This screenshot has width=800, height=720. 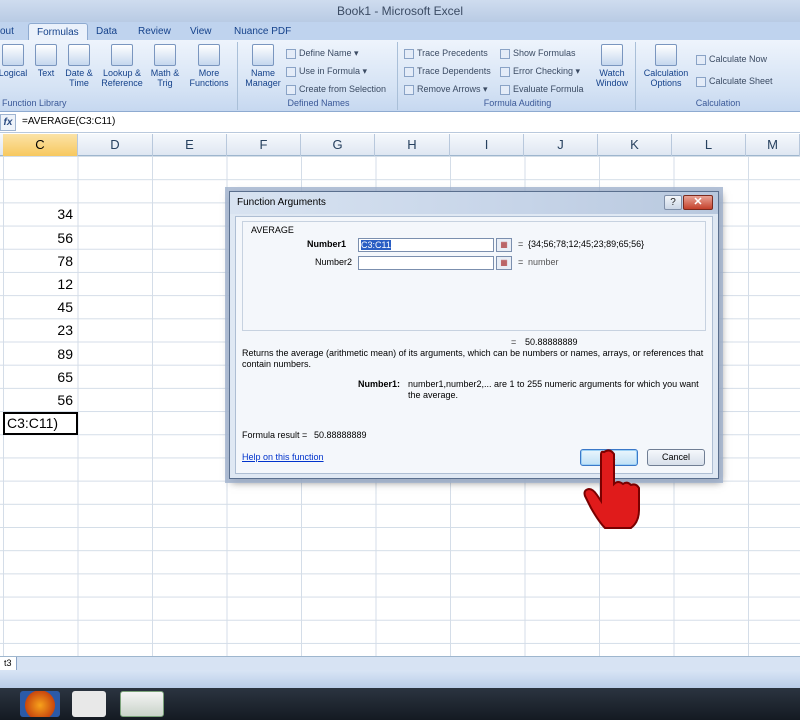 I want to click on more-functions-button: More Functions, so click(x=209, y=66).